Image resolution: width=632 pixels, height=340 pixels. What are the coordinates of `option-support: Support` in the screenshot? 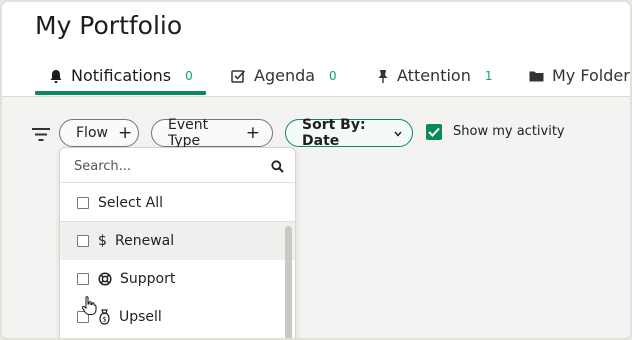 It's located at (177, 279).